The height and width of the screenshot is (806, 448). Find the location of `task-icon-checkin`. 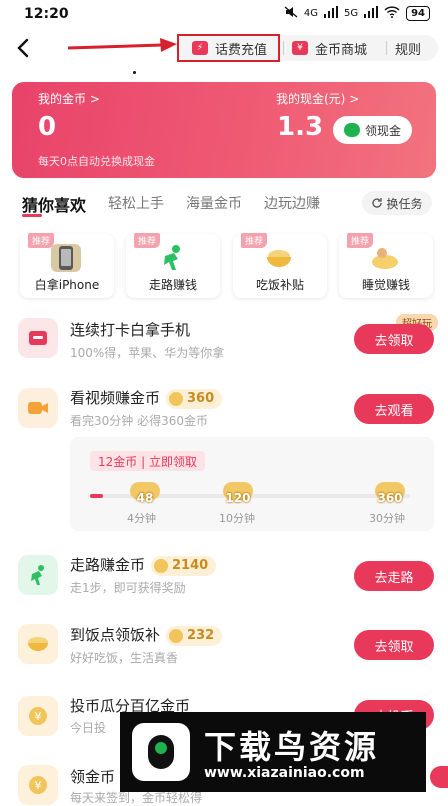

task-icon-checkin is located at coordinates (38, 338).